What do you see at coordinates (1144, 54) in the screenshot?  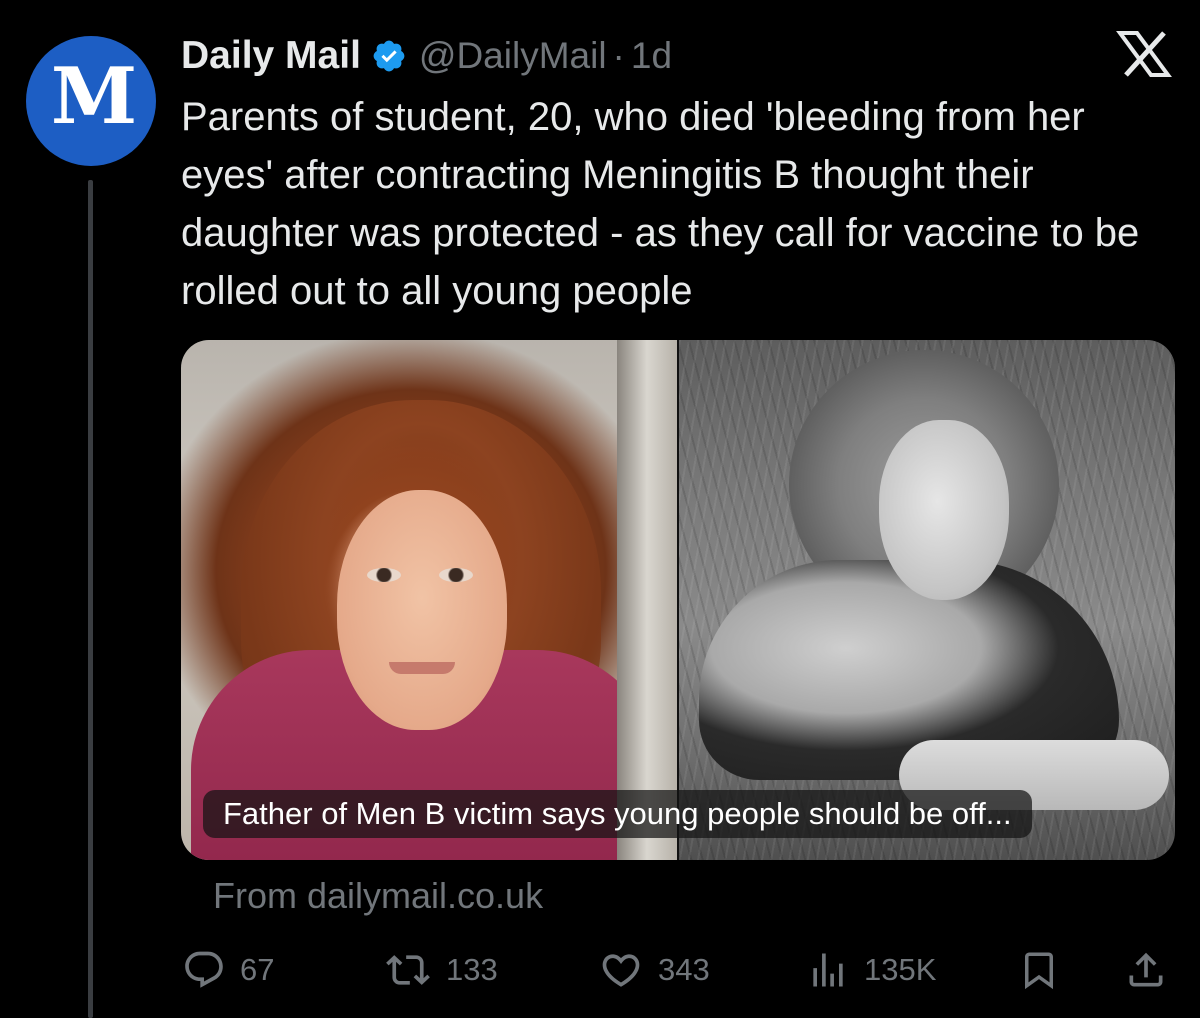 I see `x-logo-icon` at bounding box center [1144, 54].